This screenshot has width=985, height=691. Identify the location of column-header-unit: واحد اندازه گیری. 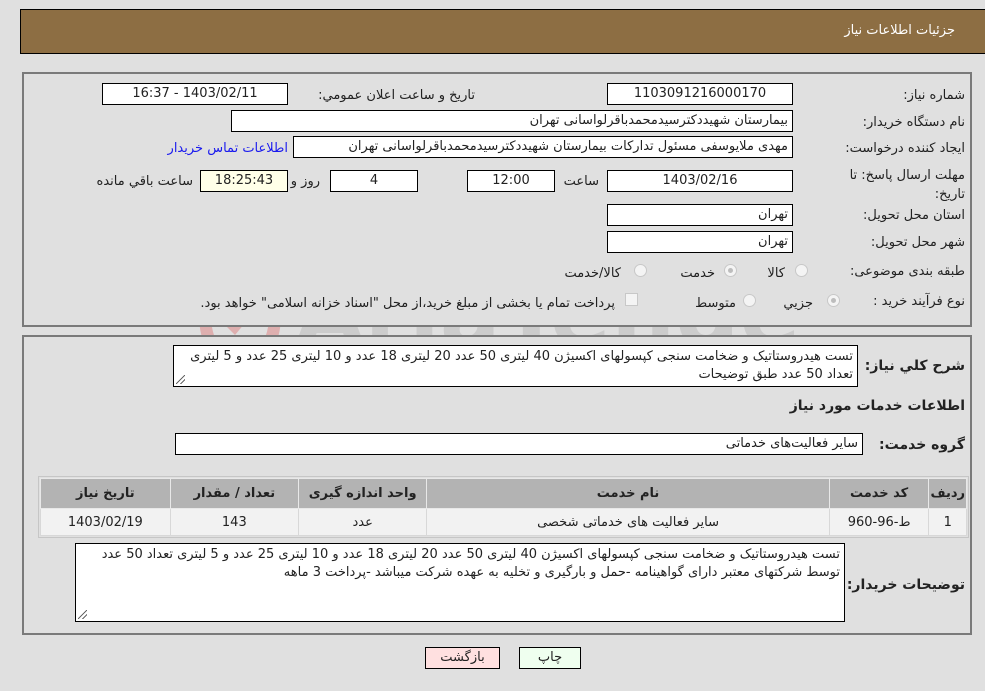
(362, 493).